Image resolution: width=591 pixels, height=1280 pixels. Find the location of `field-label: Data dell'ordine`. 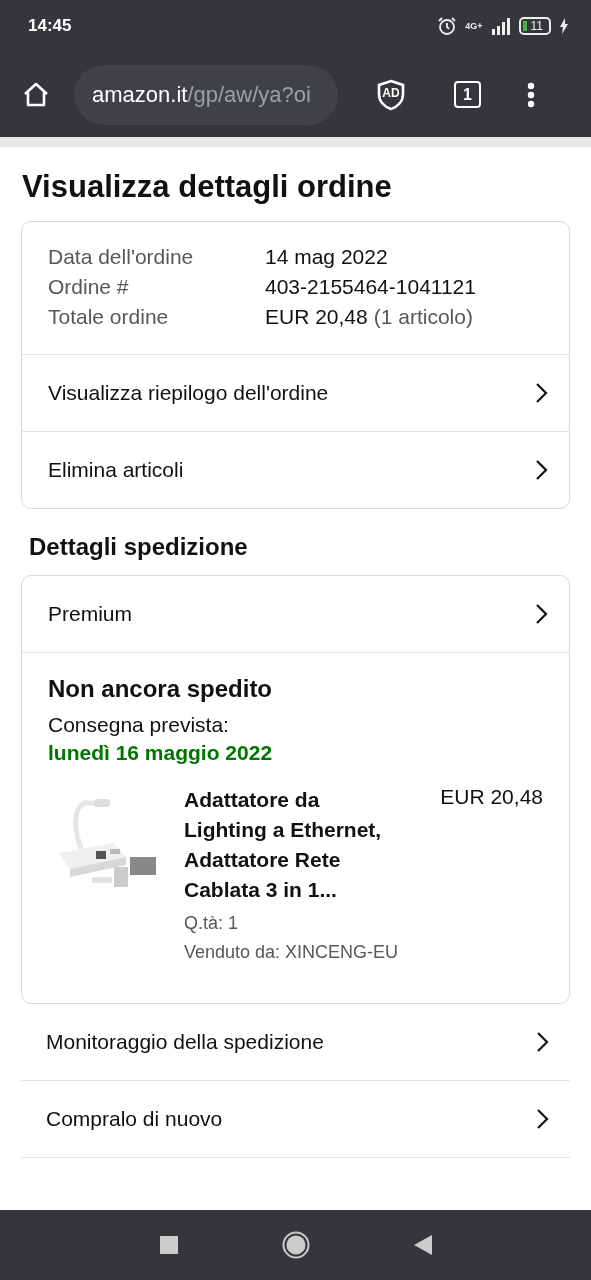

field-label: Data dell'ordine is located at coordinates (121, 257).